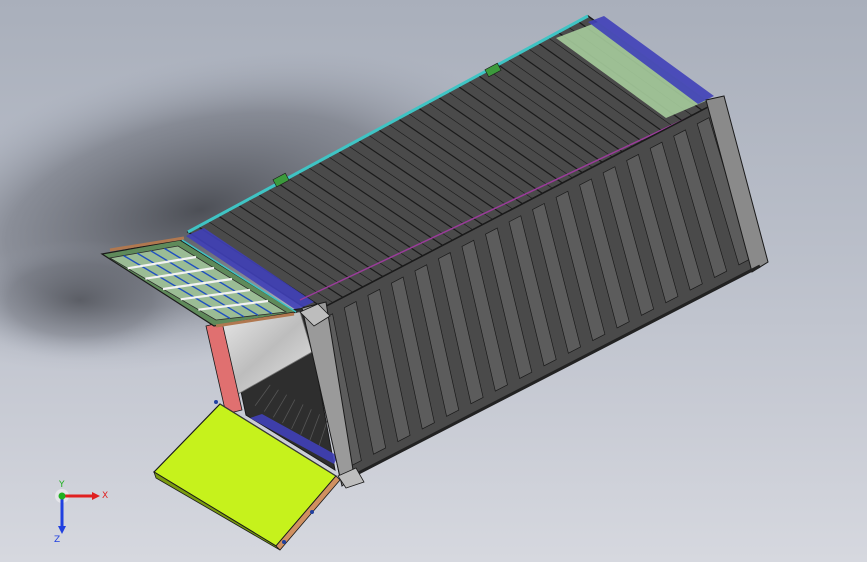 The image size is (867, 562). Describe the element at coordinates (62, 496) in the screenshot. I see `y-axis-dot` at that location.